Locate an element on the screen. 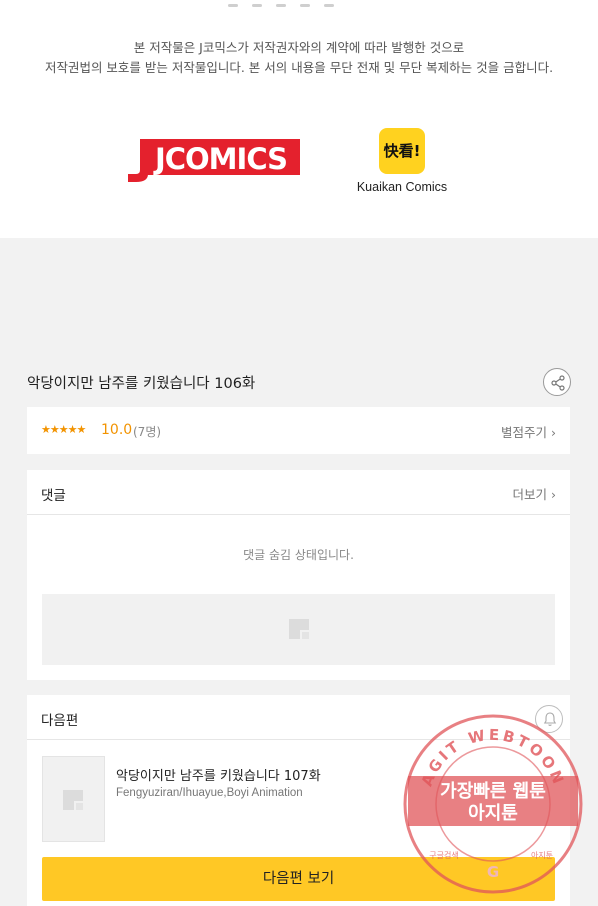 Image resolution: width=598 pixels, height=906 pixels. notify-button is located at coordinates (549, 719).